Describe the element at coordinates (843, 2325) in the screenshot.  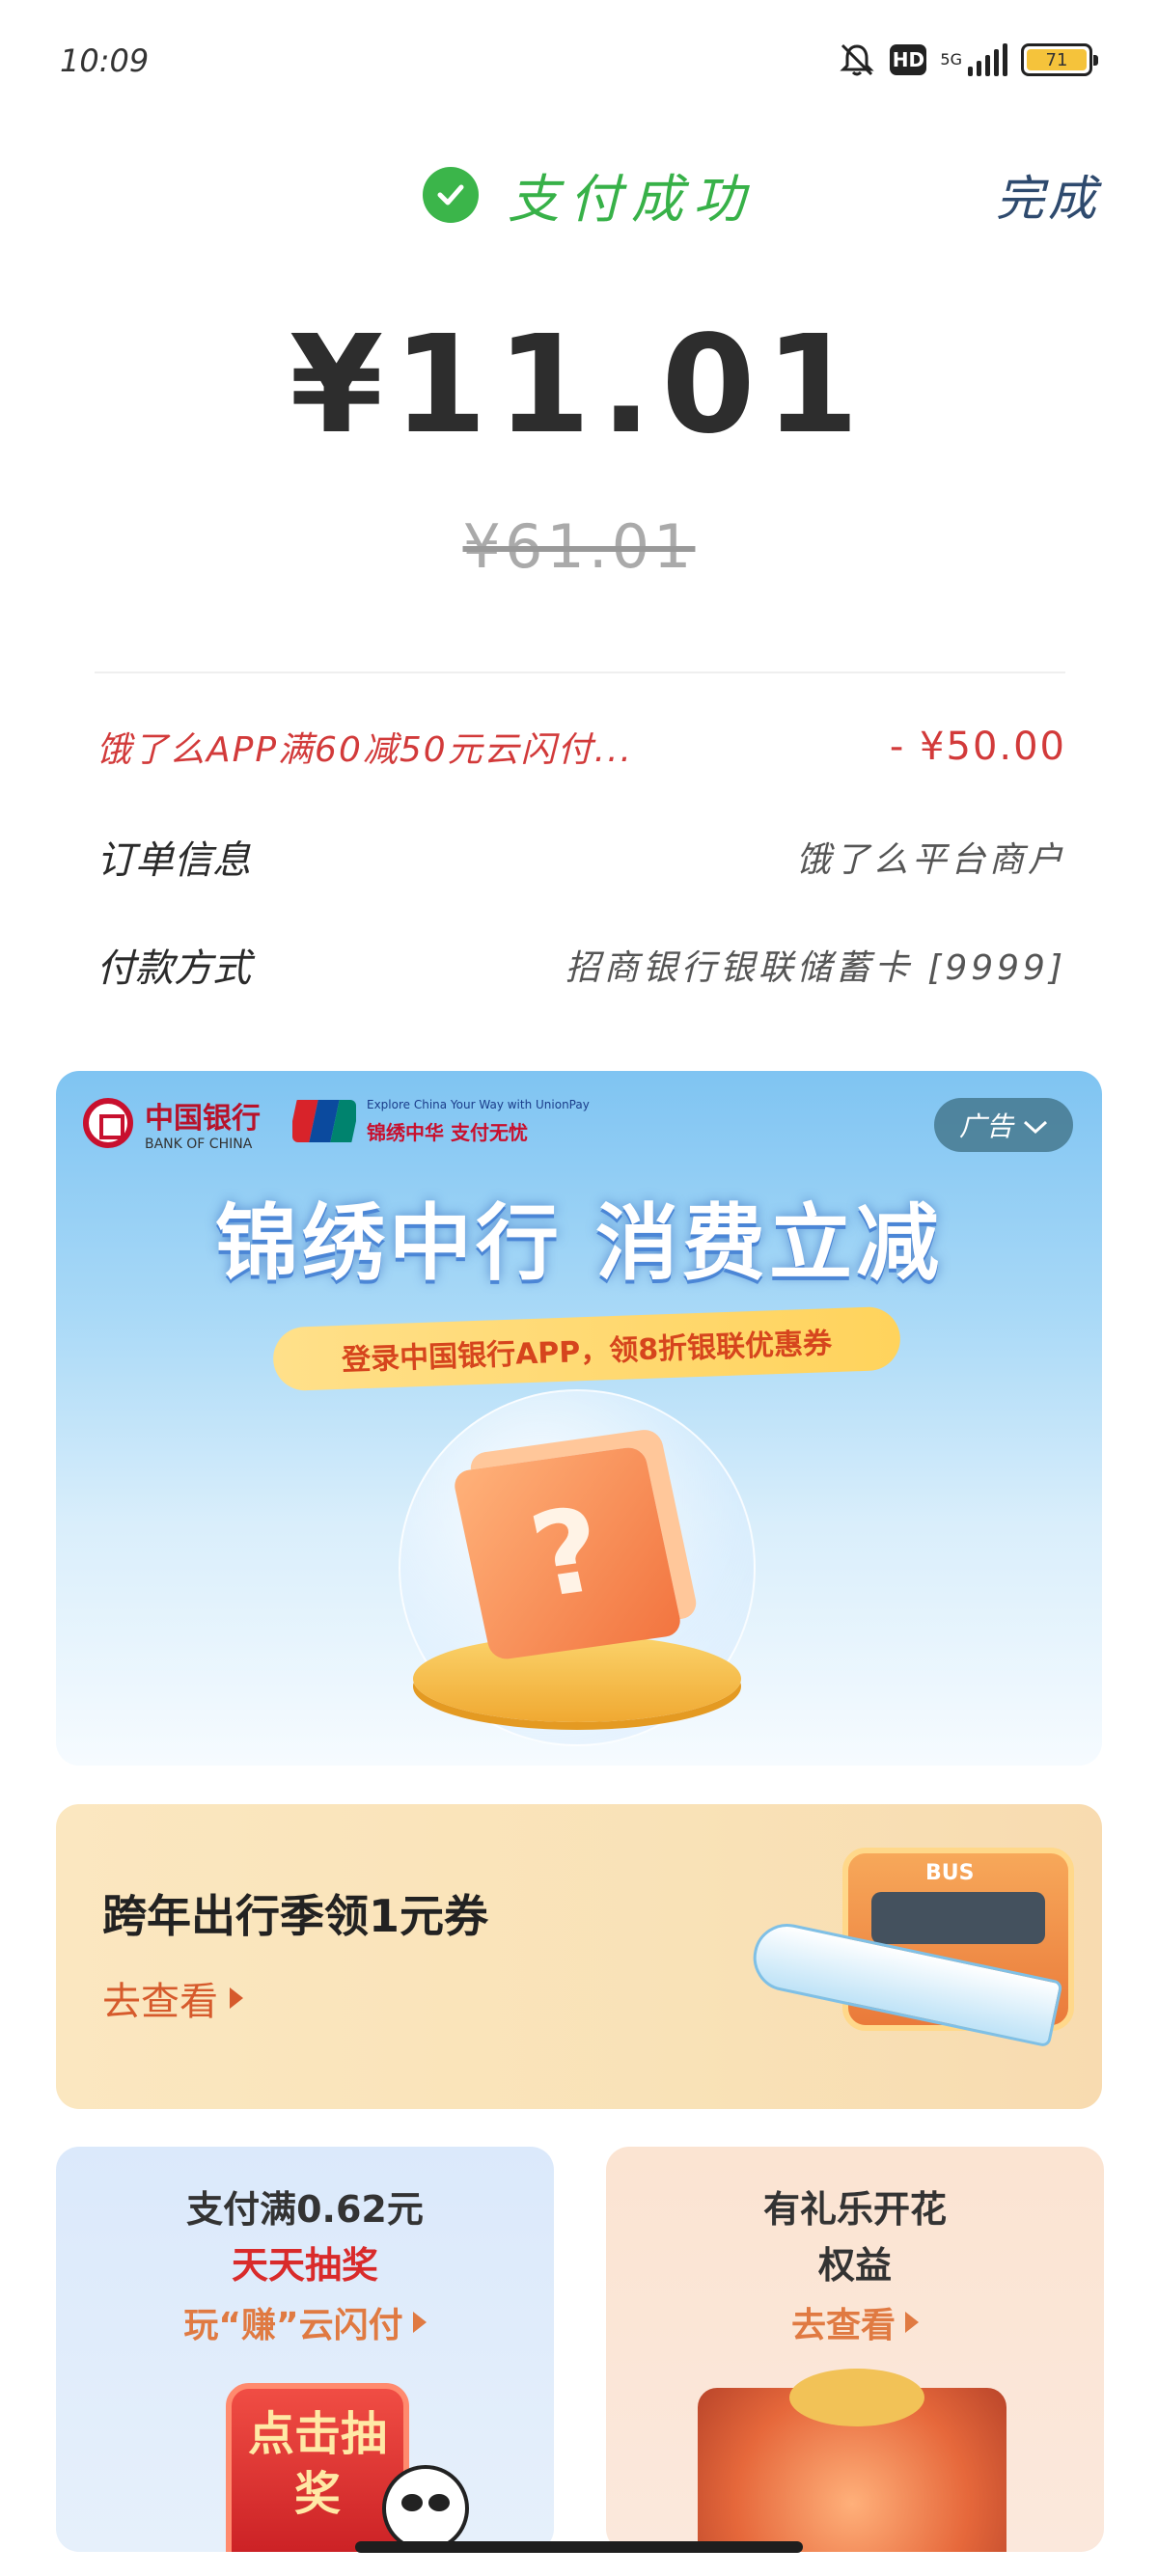
I see `rewards-card-link-label: 去查看` at that location.